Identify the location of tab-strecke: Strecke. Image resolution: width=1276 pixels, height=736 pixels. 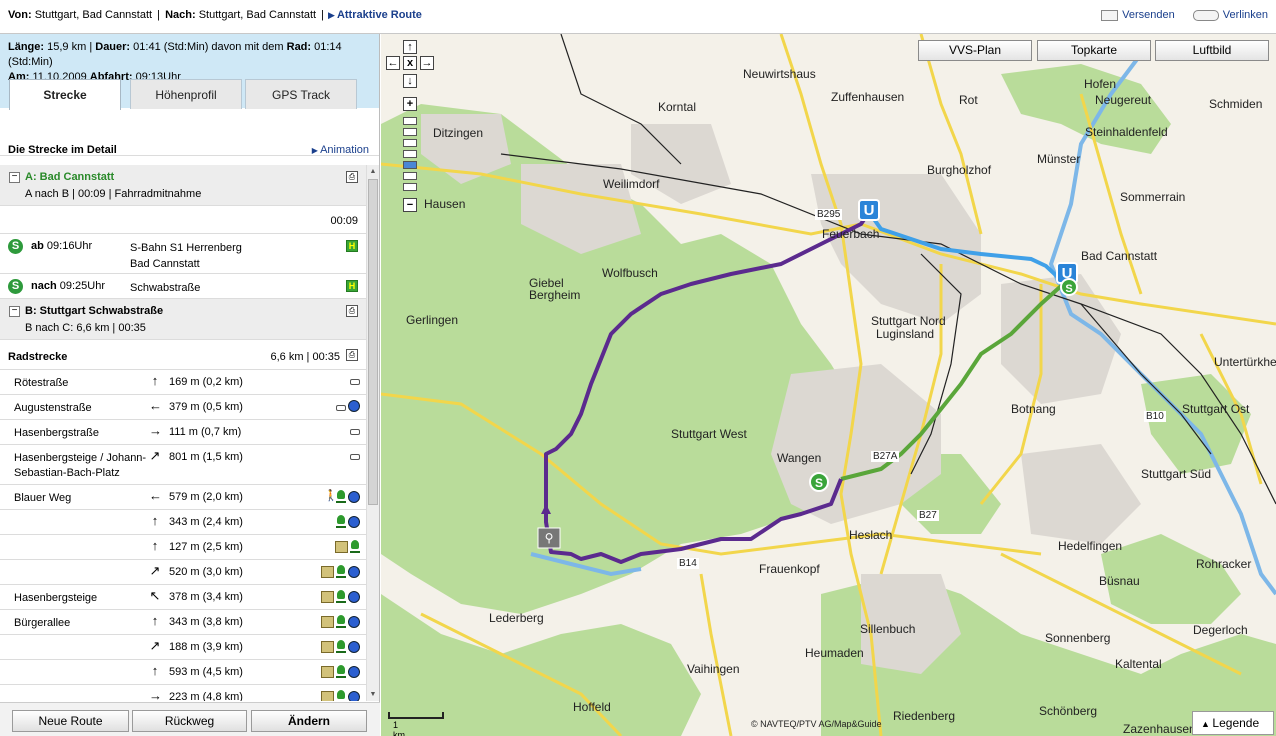
(65, 94).